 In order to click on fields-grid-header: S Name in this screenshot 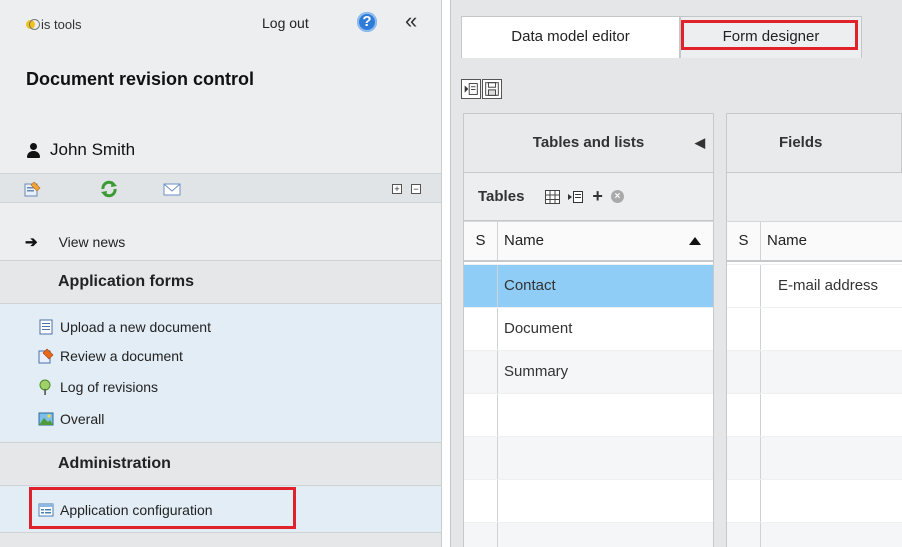, I will do `click(814, 242)`.